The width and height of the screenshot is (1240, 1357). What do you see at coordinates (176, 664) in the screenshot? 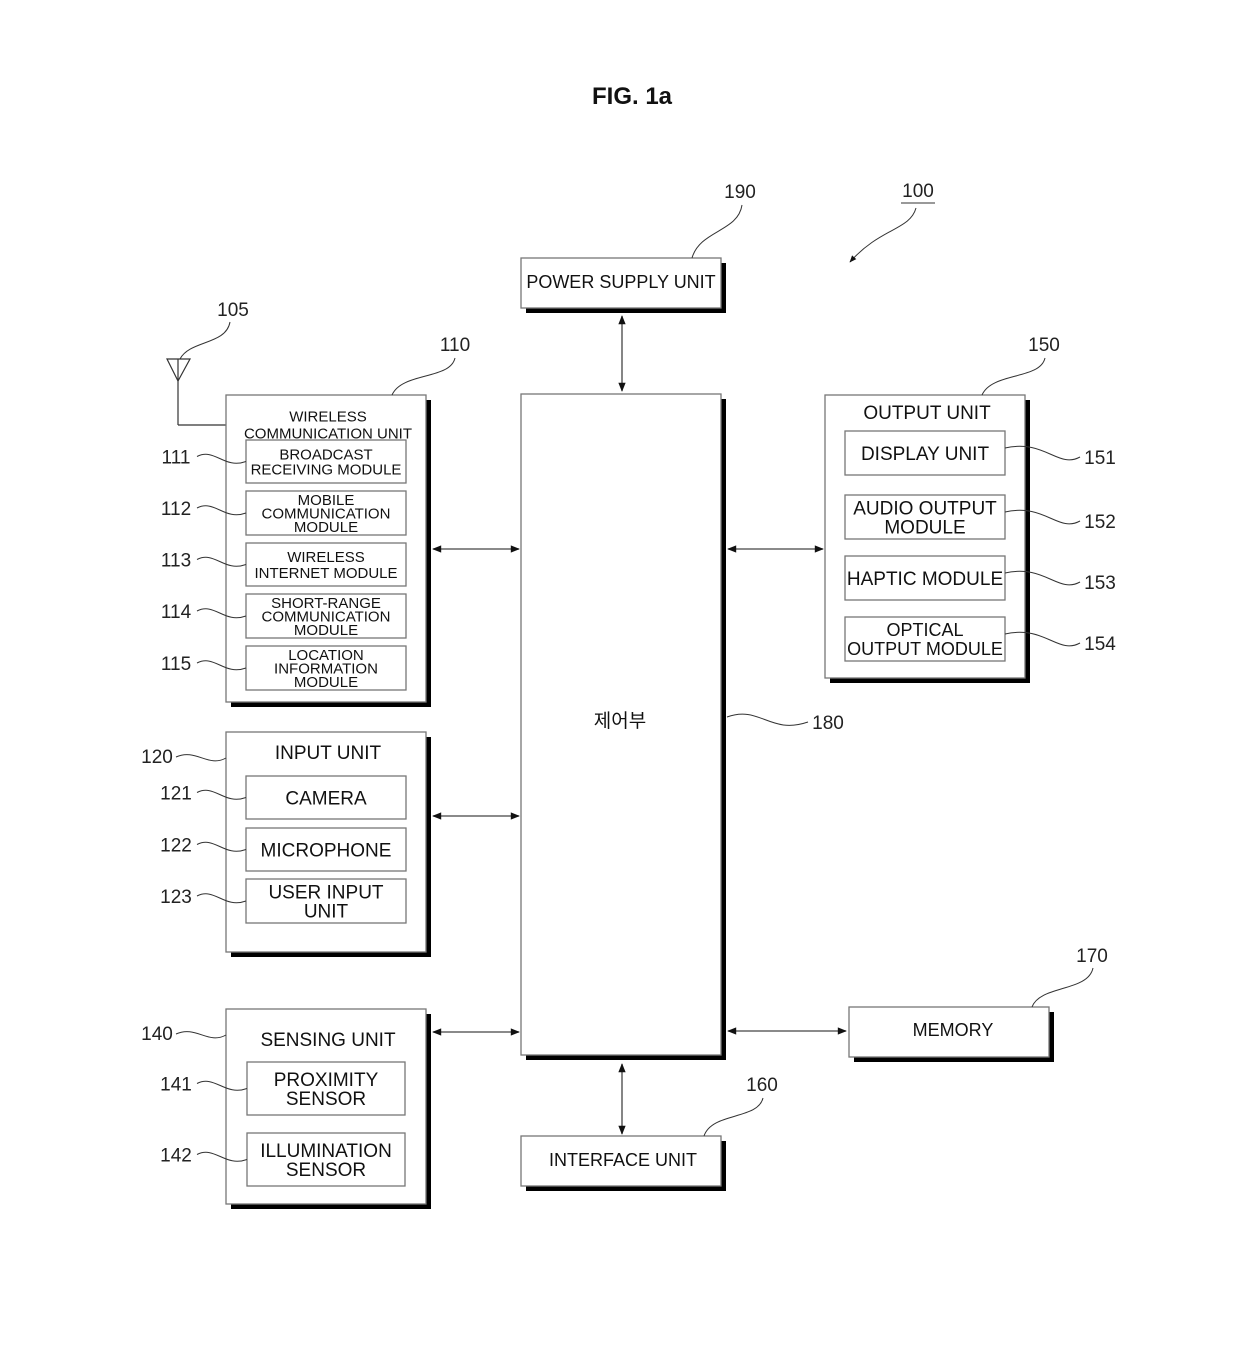
I see `module-ref: 115` at bounding box center [176, 664].